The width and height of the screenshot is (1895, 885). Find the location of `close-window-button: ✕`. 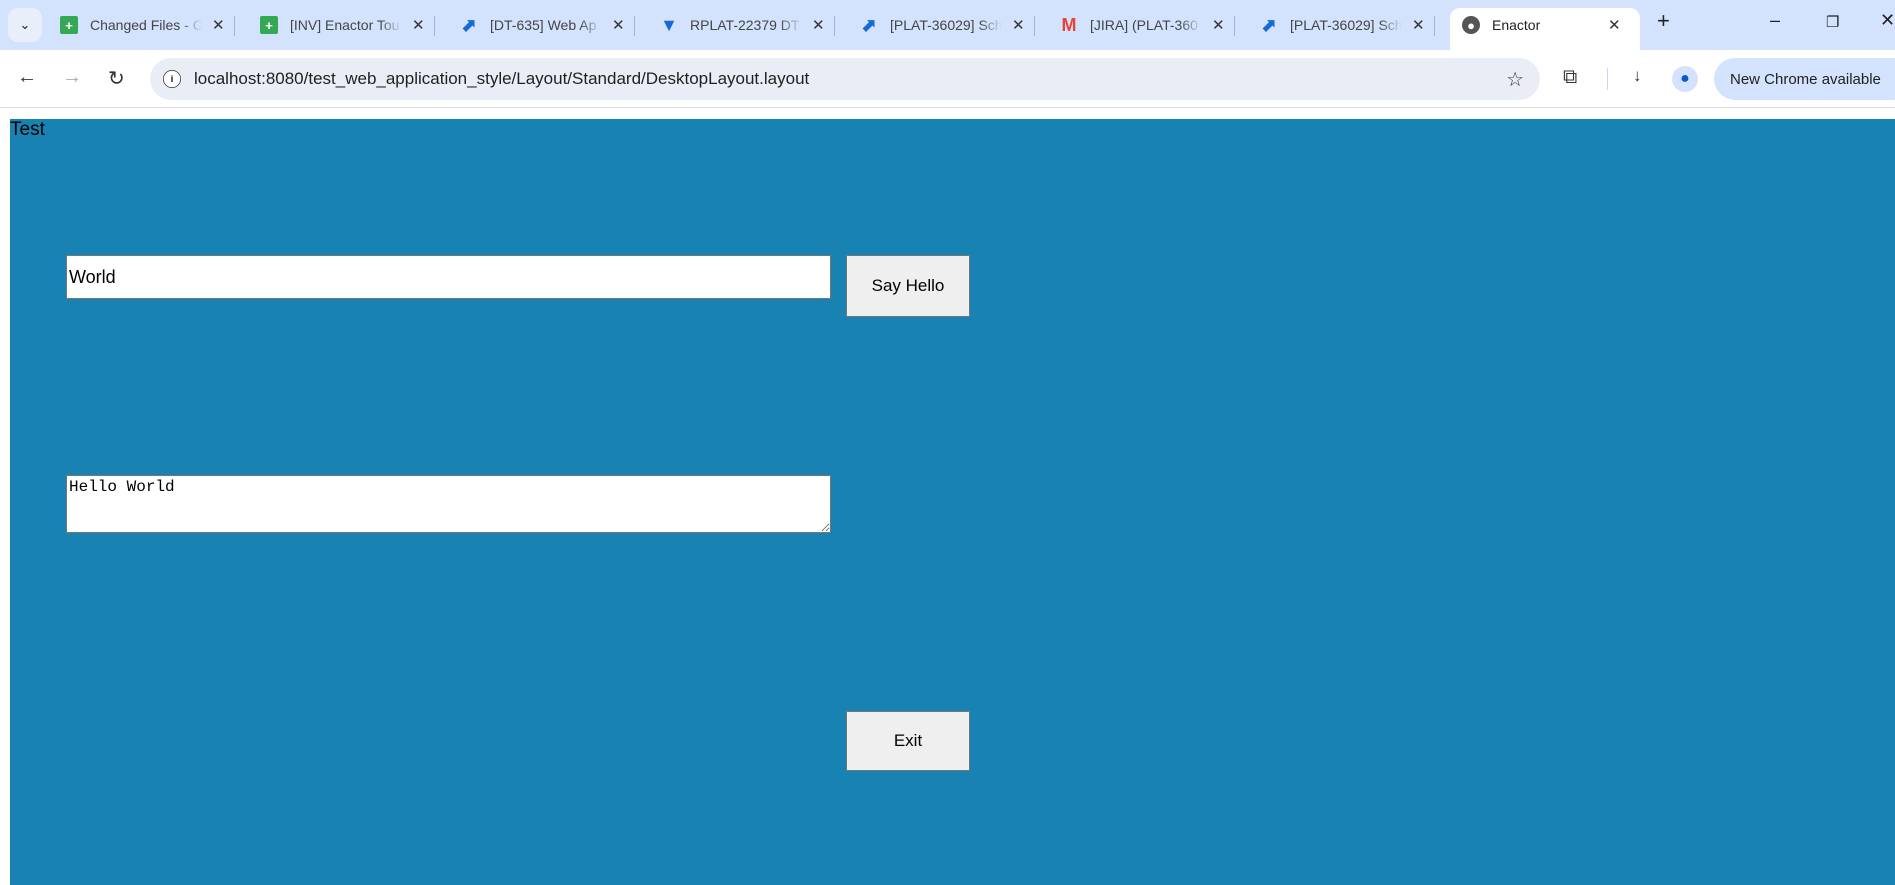

close-window-button: ✕ is located at coordinates (1887, 20).